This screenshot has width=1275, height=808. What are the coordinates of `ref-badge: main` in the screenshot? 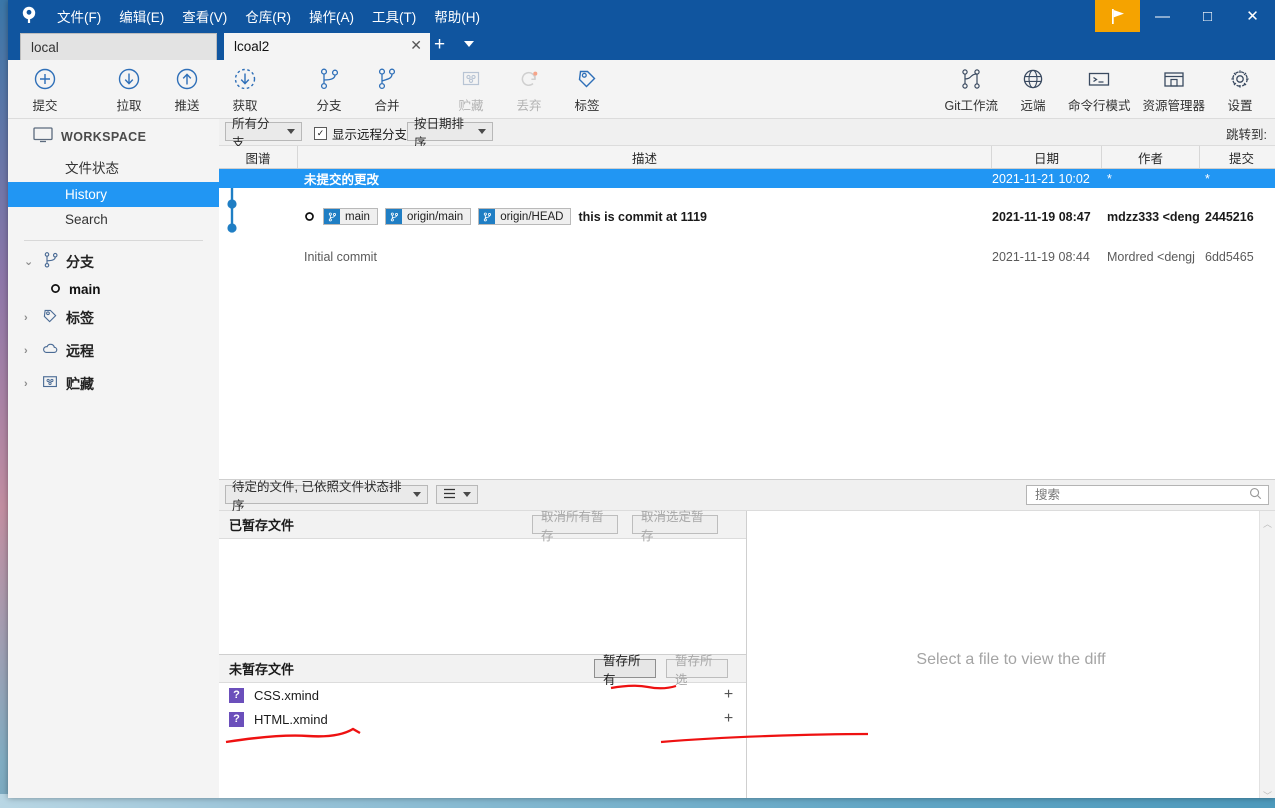 It's located at (350, 216).